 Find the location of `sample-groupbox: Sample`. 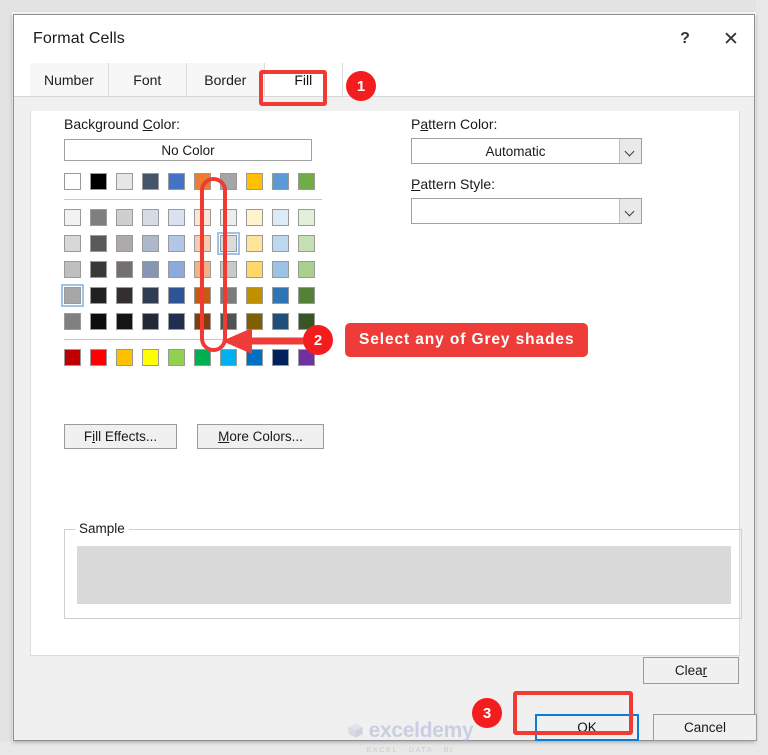

sample-groupbox: Sample is located at coordinates (403, 570).